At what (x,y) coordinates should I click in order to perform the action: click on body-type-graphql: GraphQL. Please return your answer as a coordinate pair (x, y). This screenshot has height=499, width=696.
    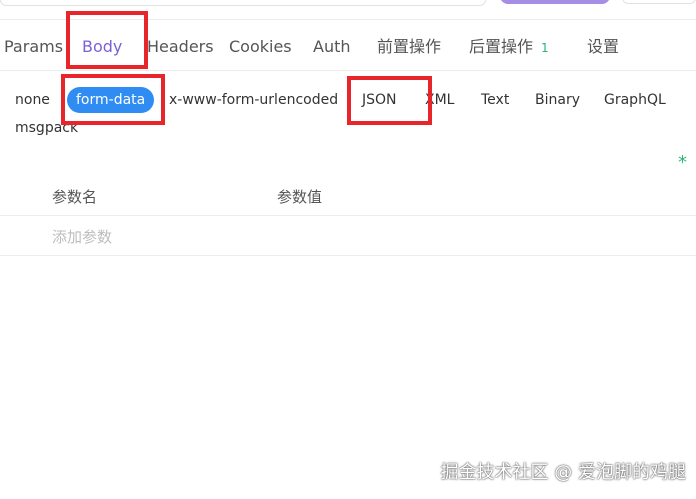
    Looking at the image, I should click on (635, 100).